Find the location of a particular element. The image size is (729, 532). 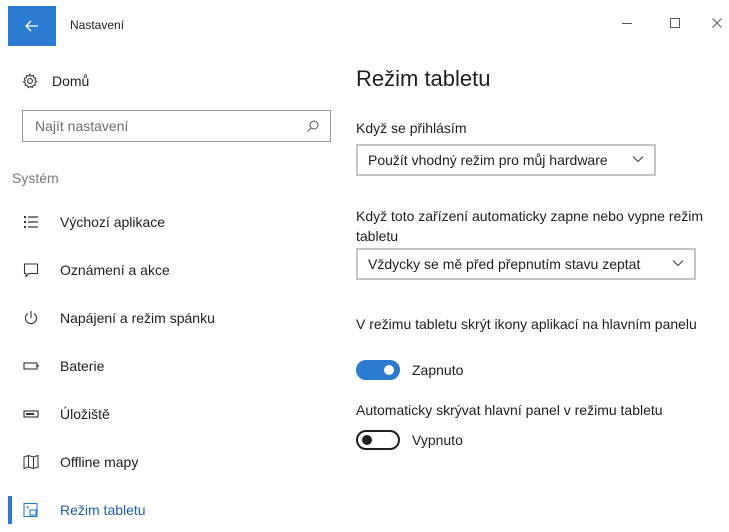

sidebar-item-label: Výchozí aplikace is located at coordinates (113, 222).